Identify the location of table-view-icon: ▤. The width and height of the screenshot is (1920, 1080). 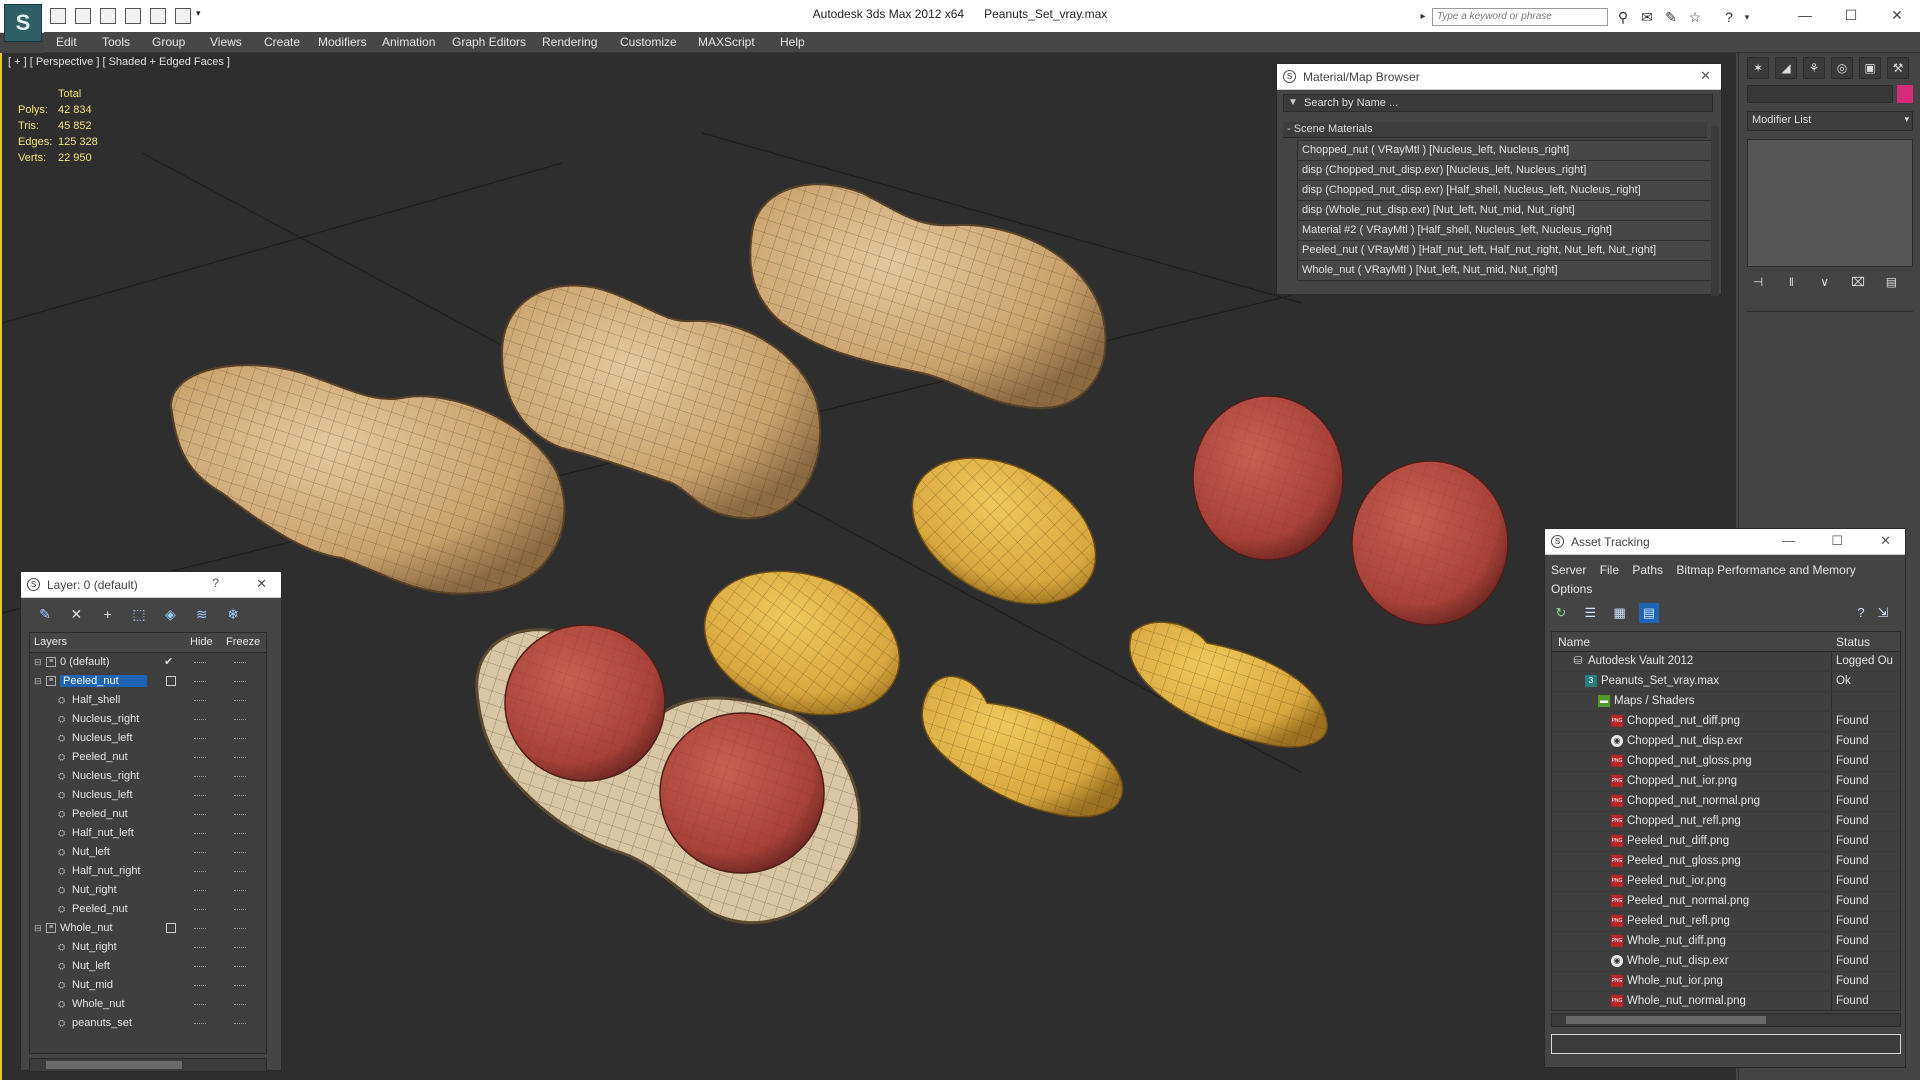
(1649, 613).